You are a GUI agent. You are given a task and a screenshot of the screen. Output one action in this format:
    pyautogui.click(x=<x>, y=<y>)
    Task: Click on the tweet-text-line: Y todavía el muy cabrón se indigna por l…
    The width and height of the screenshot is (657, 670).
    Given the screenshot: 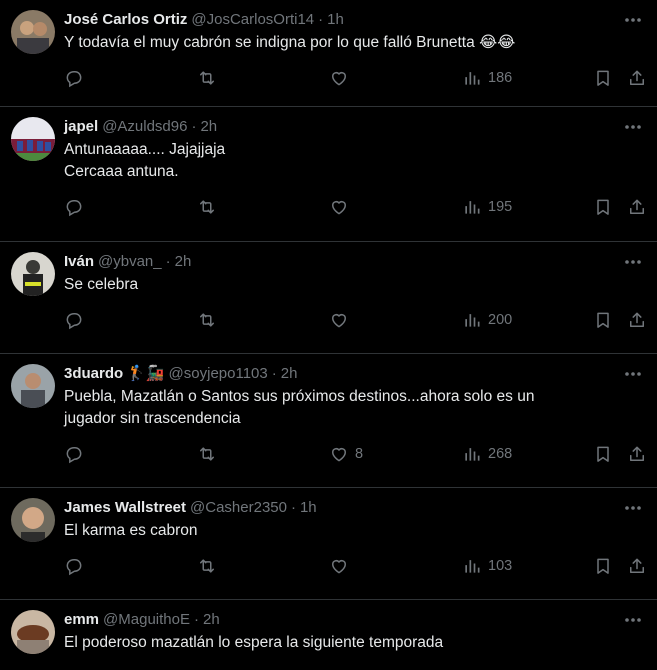 What is the action you would take?
    pyautogui.click(x=290, y=42)
    